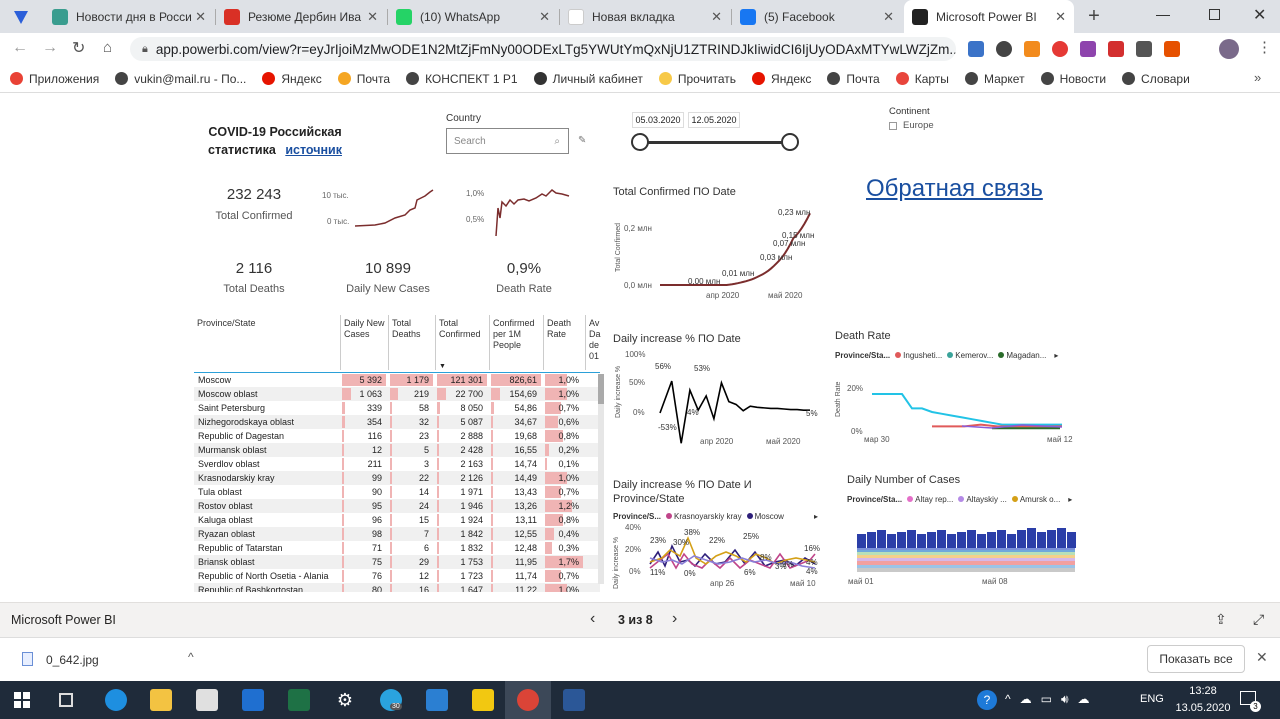 The image size is (1280, 719). Describe the element at coordinates (78, 48) in the screenshot. I see `reload-icon: ↻` at that location.